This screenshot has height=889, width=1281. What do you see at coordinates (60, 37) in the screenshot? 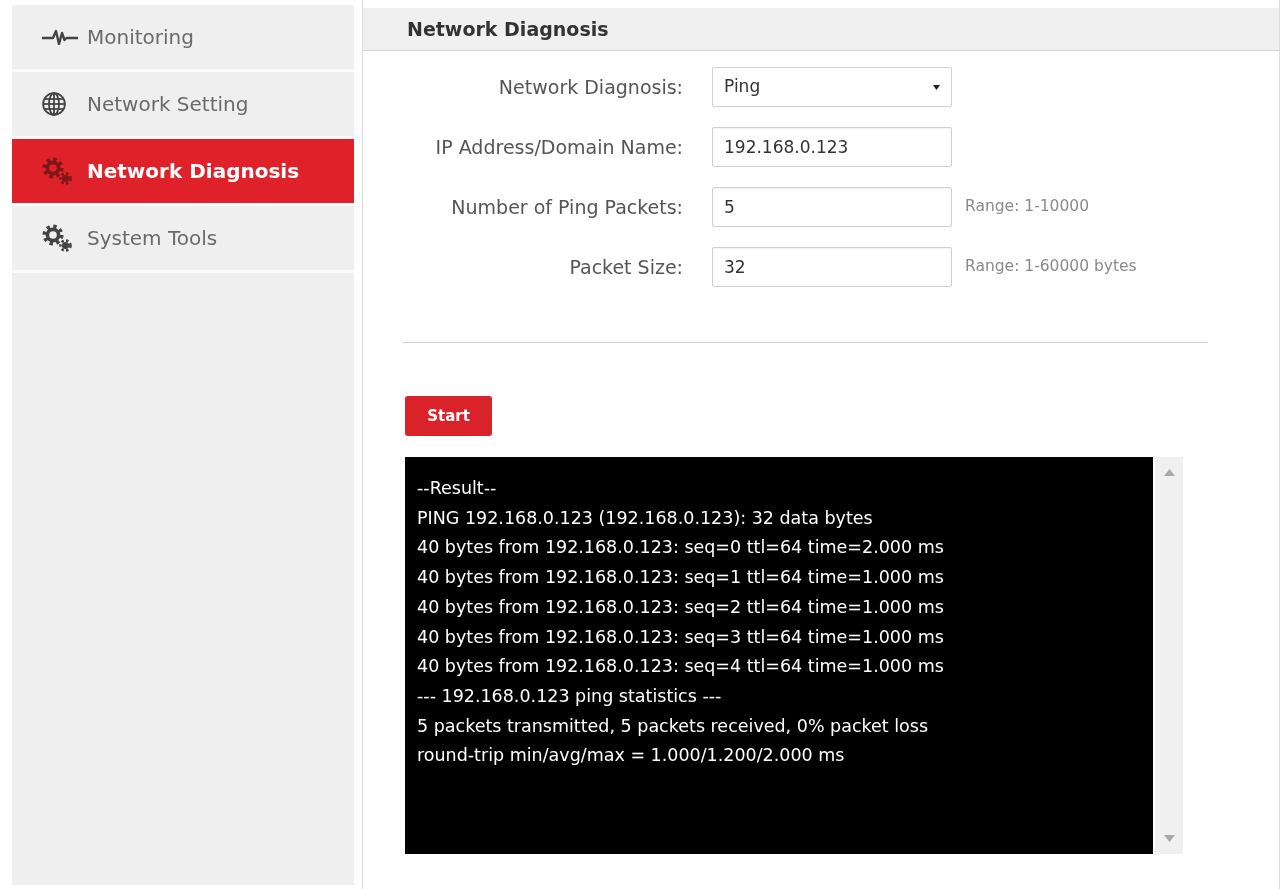
I see `pulse-line-icon` at bounding box center [60, 37].